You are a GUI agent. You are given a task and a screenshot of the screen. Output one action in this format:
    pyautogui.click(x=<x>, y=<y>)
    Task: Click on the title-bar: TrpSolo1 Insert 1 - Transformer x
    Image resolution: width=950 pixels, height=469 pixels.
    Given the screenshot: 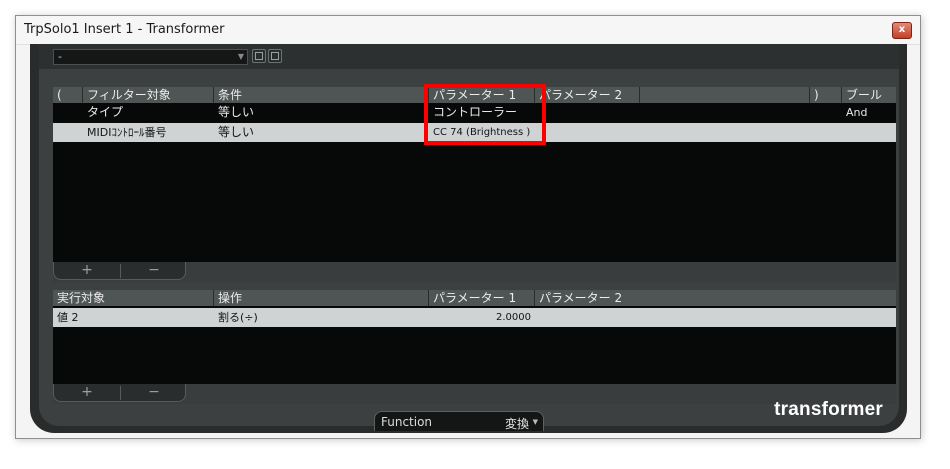 What is the action you would take?
    pyautogui.click(x=468, y=30)
    